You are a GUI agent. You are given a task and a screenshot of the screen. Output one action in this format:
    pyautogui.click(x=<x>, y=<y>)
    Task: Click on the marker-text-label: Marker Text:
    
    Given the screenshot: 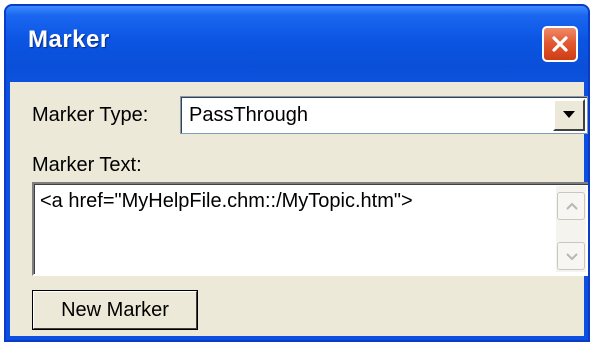 What is the action you would take?
    pyautogui.click(x=87, y=165)
    